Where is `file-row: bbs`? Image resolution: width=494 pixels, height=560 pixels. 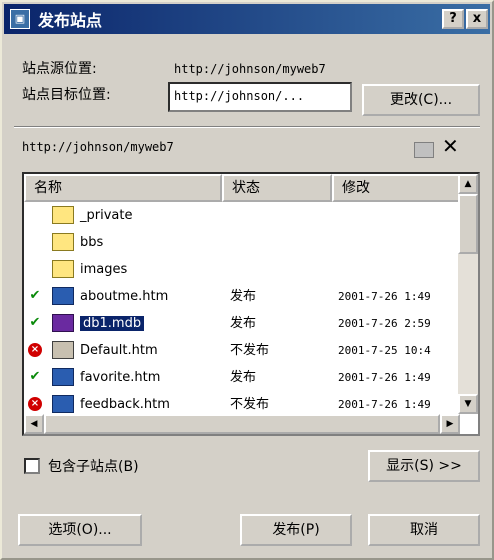
file-row: bbs is located at coordinates (242, 242).